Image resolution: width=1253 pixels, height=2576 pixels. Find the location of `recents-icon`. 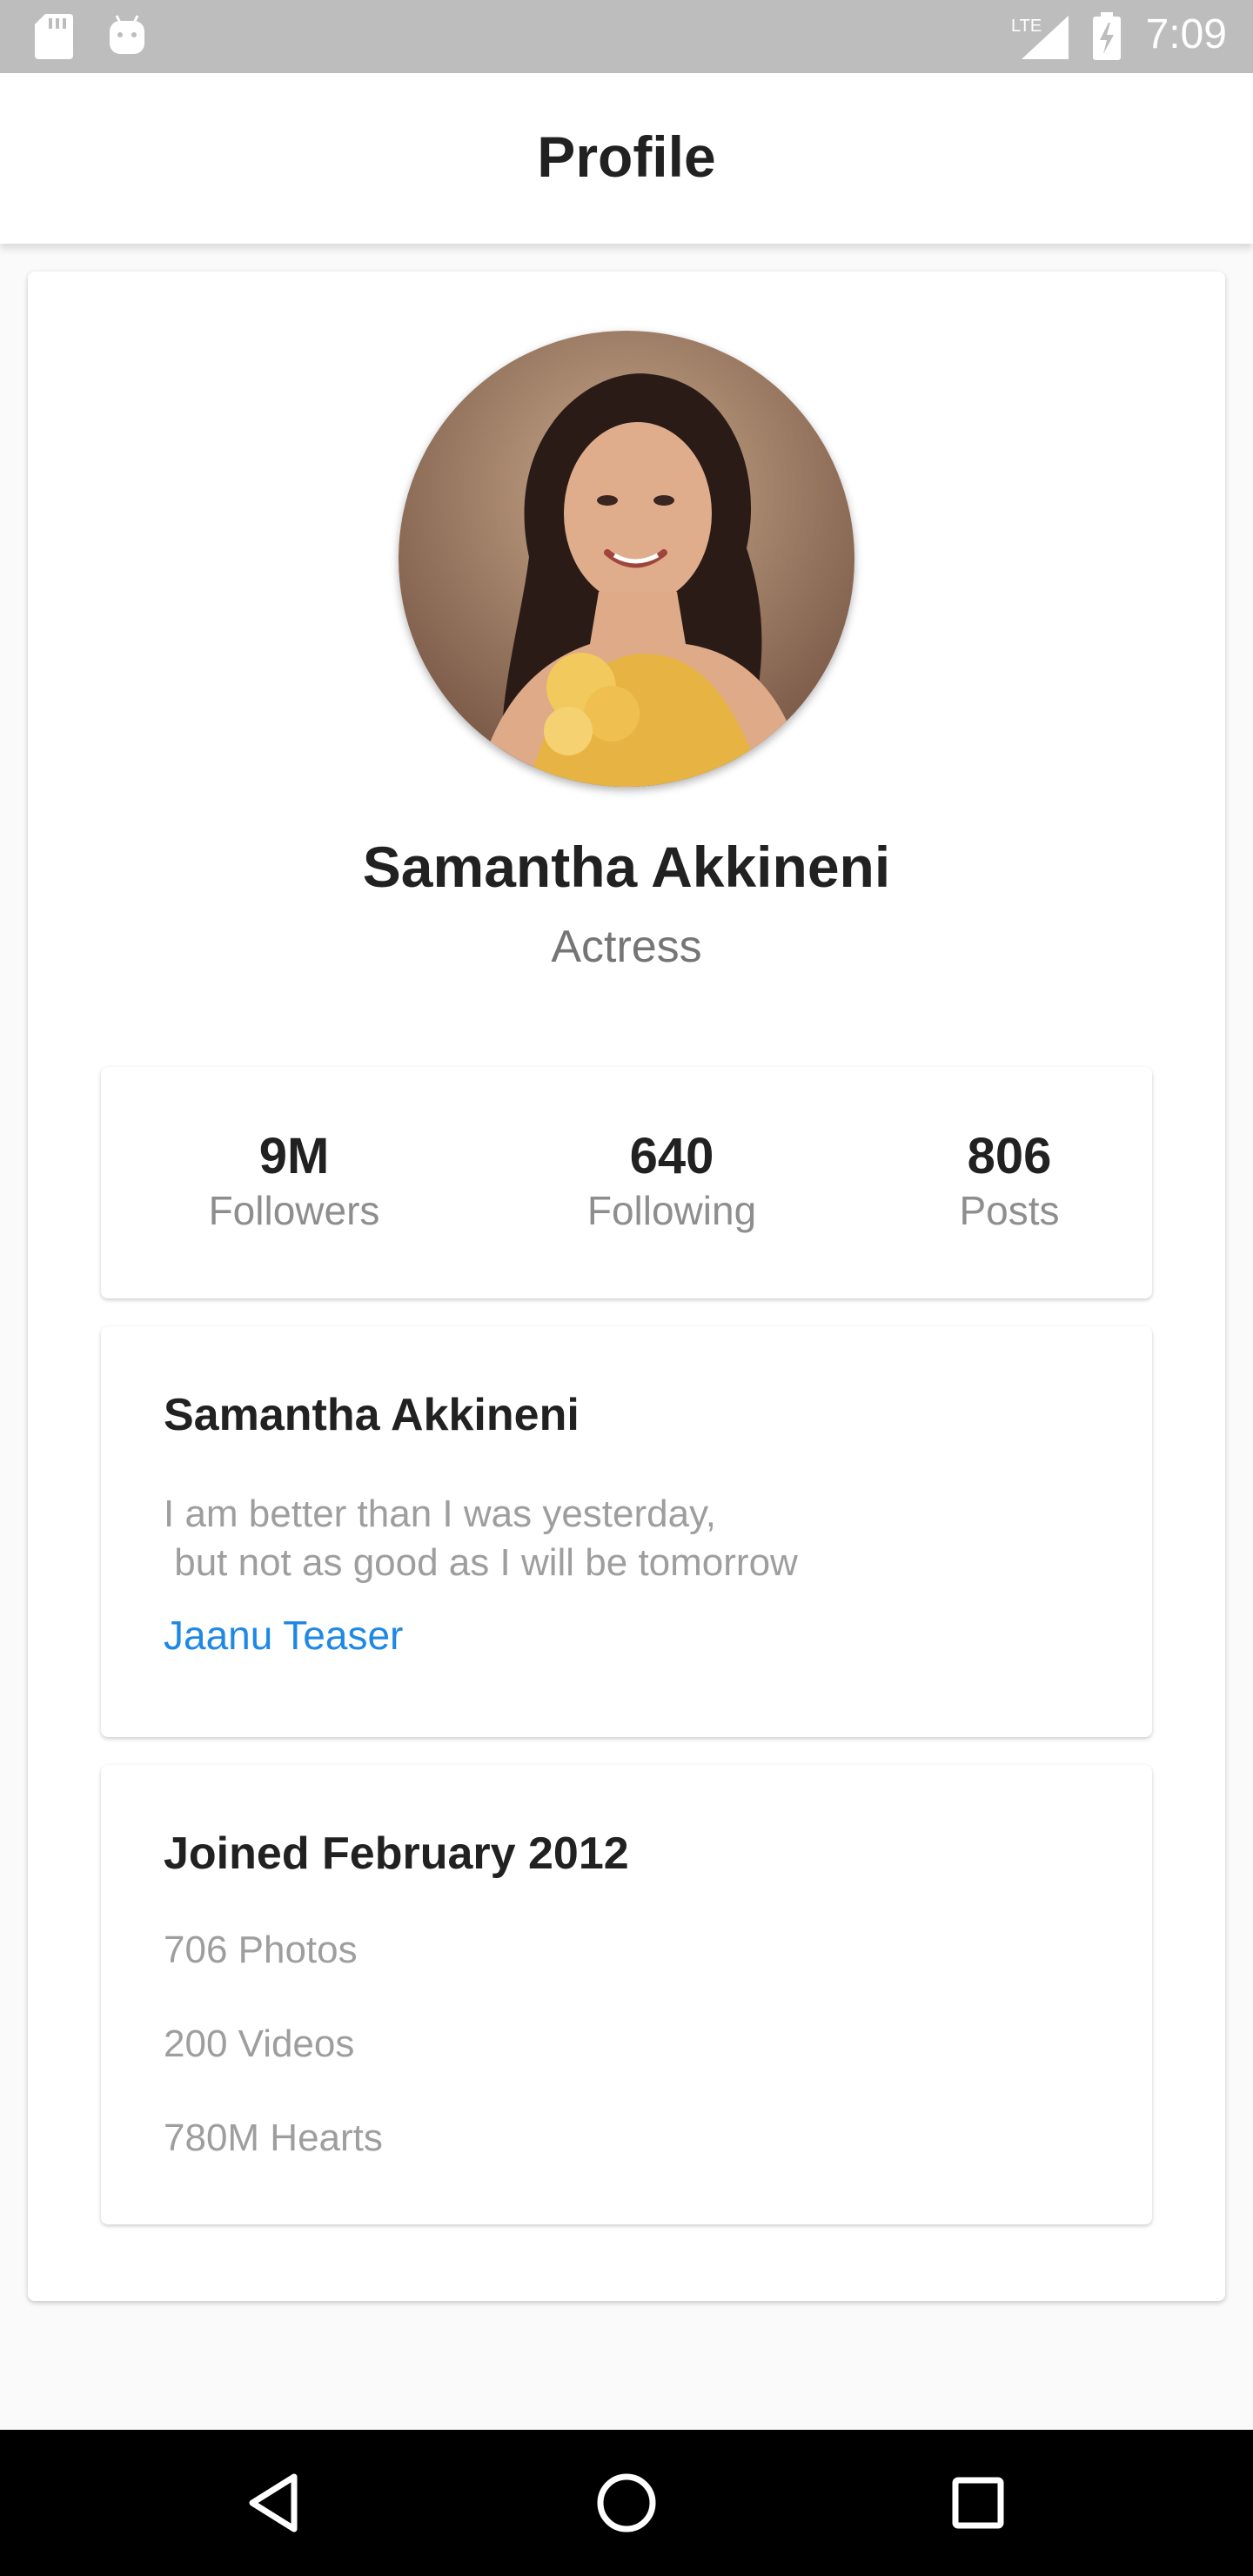

recents-icon is located at coordinates (978, 2503).